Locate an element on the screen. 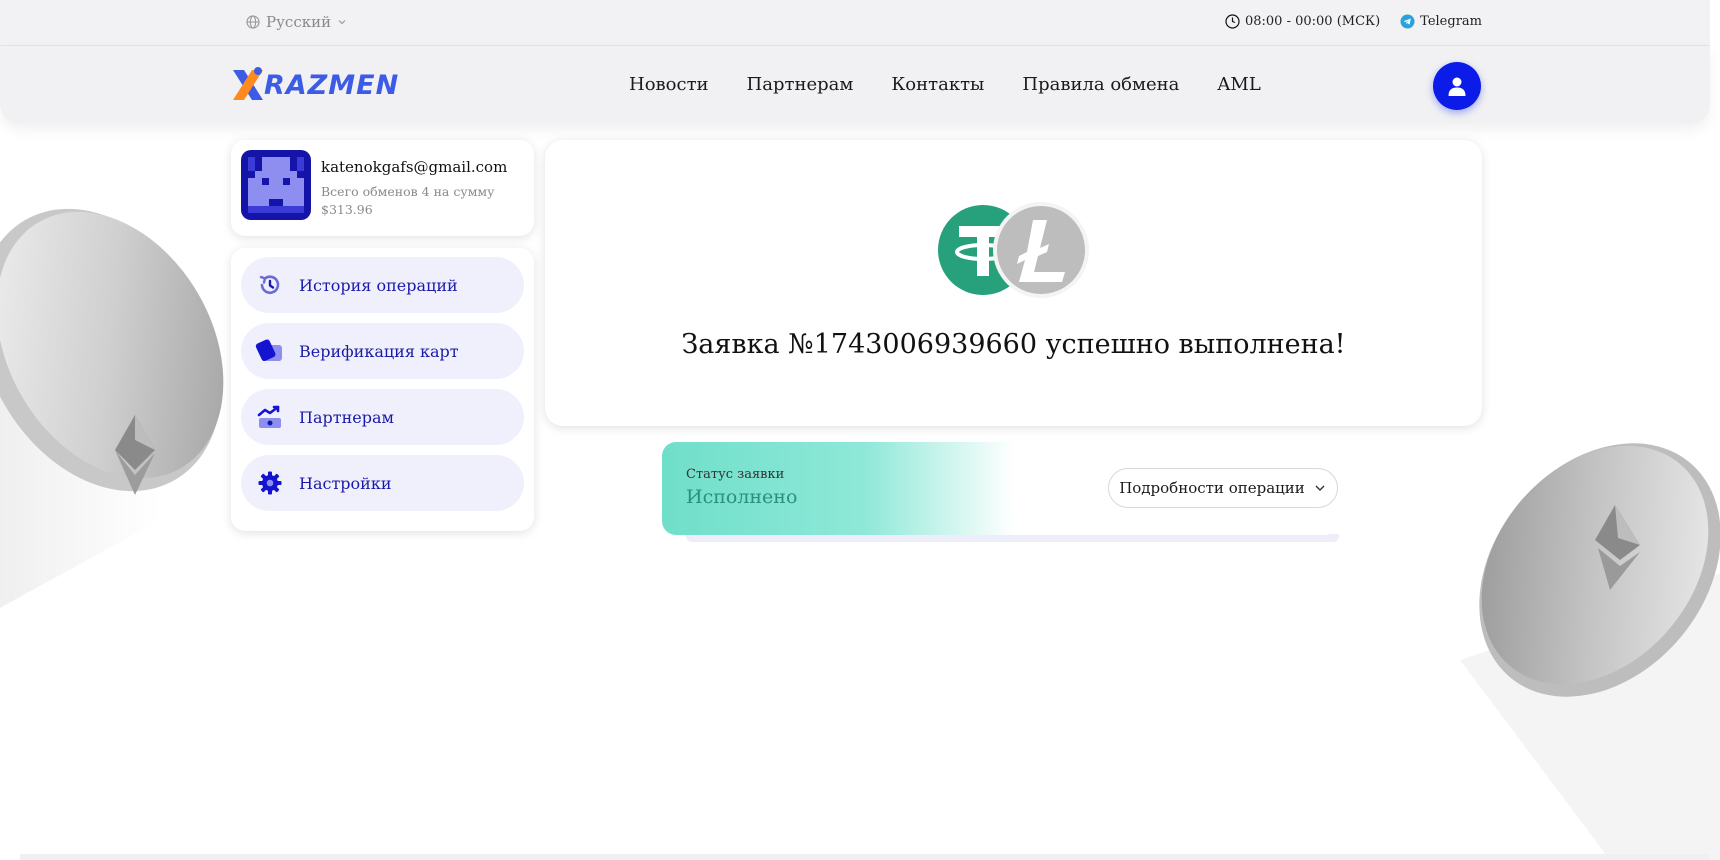 The image size is (1720, 860). exchange-summary: Всего обменов 4 на сумму $313.96 is located at coordinates (408, 200).